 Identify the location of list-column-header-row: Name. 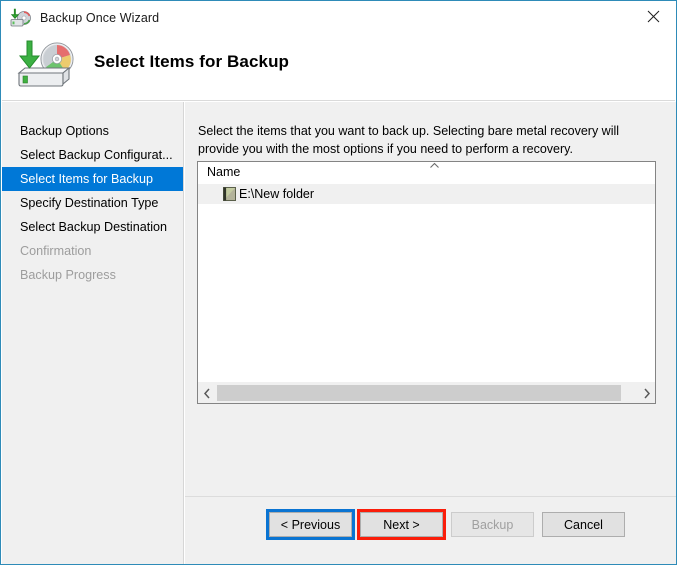
(426, 173).